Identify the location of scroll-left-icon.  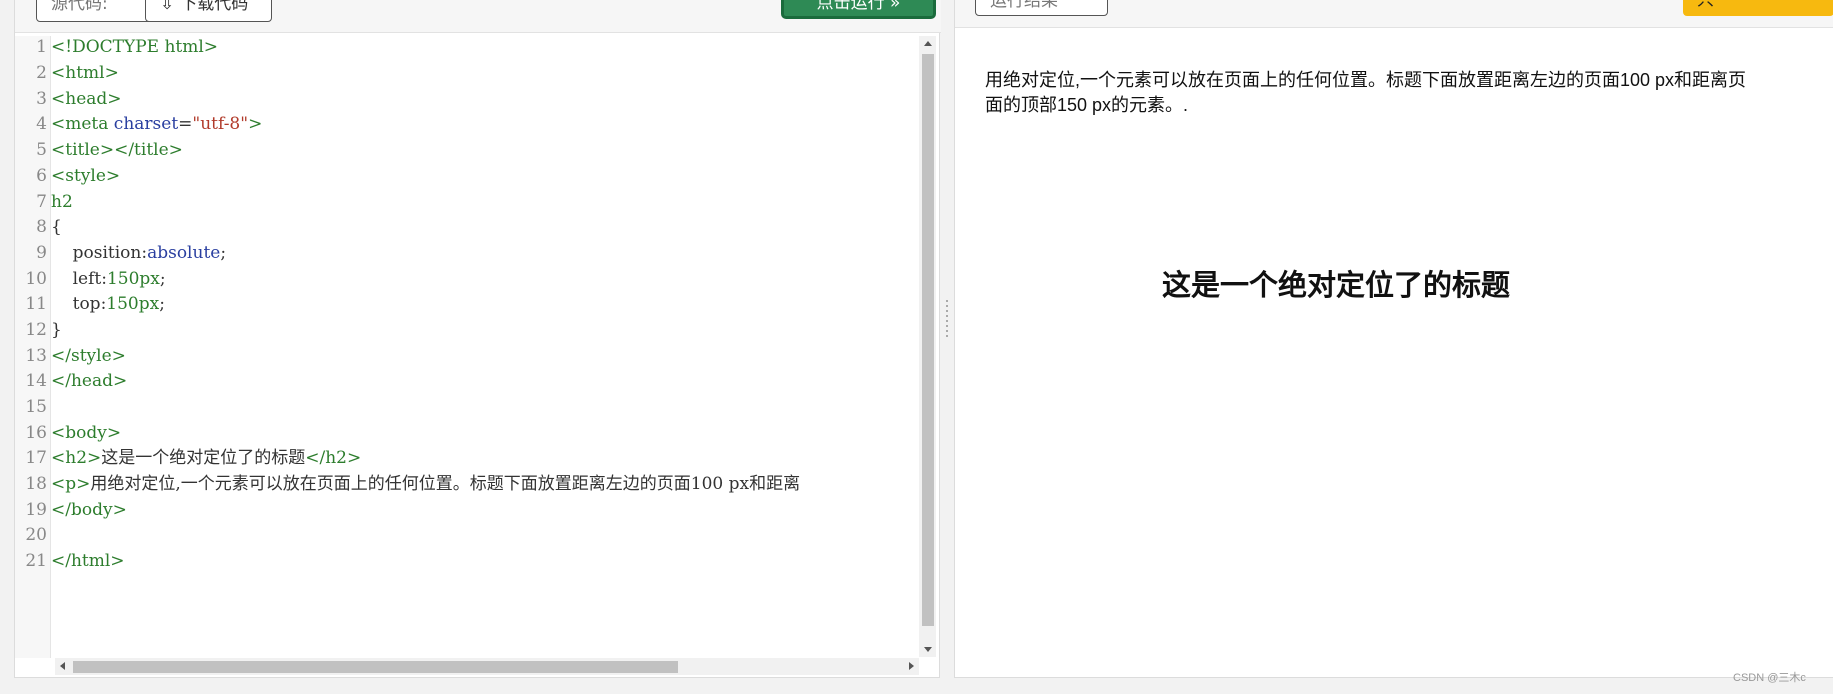
(62, 666).